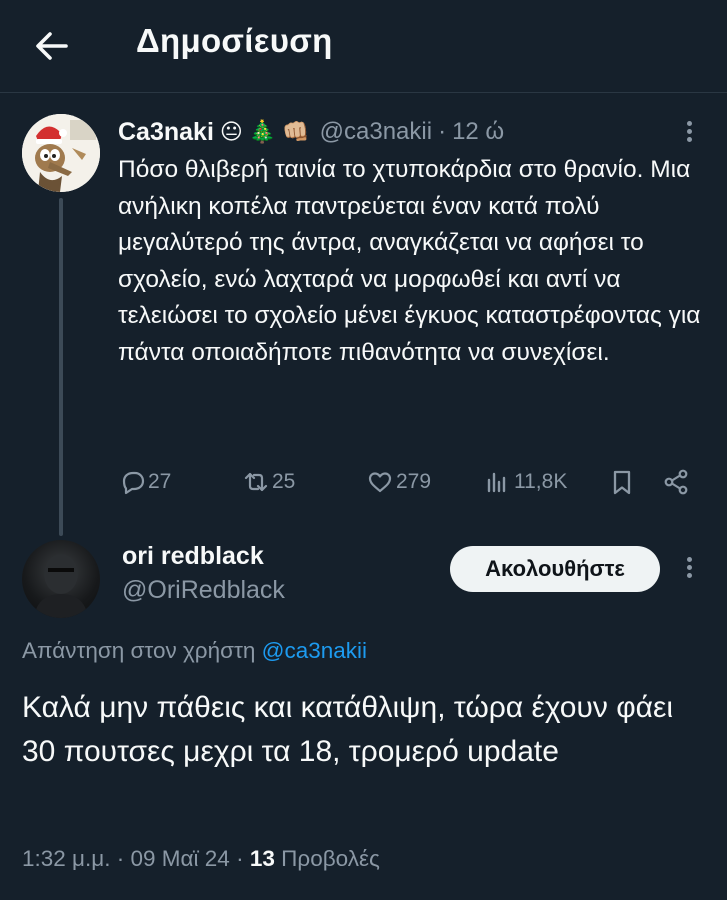  Describe the element at coordinates (311, 132) in the screenshot. I see `tweet-header: Ca3naki 😐 🎄 👊🏼 @ca3nakii · 12 ώ` at that location.